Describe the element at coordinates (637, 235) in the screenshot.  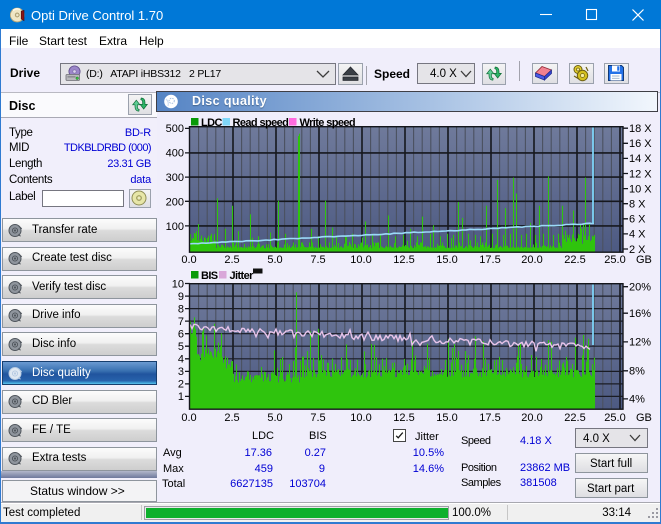
I see `svg-text: 4 X` at that location.